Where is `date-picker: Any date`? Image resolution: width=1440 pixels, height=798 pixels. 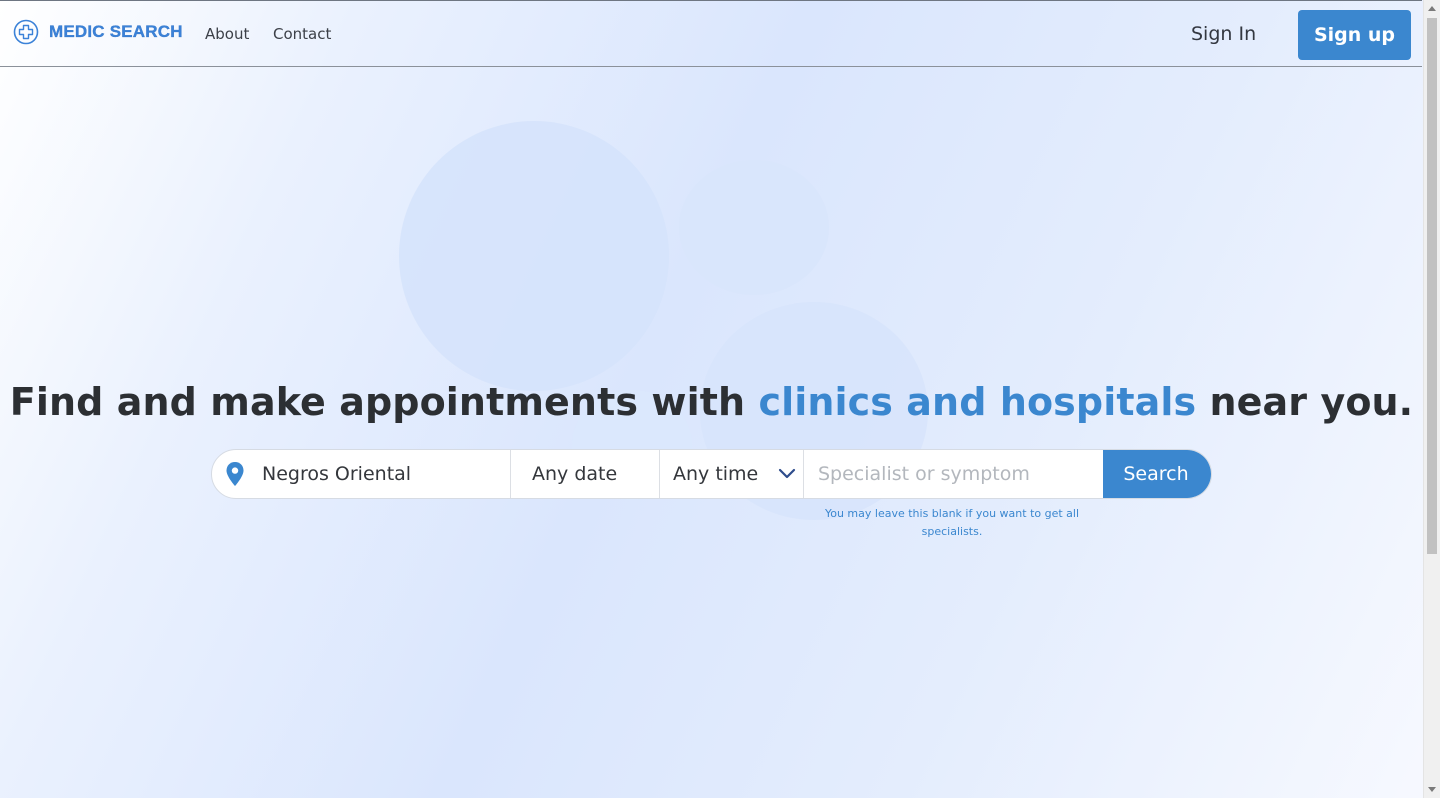
date-picker: Any date is located at coordinates (585, 474).